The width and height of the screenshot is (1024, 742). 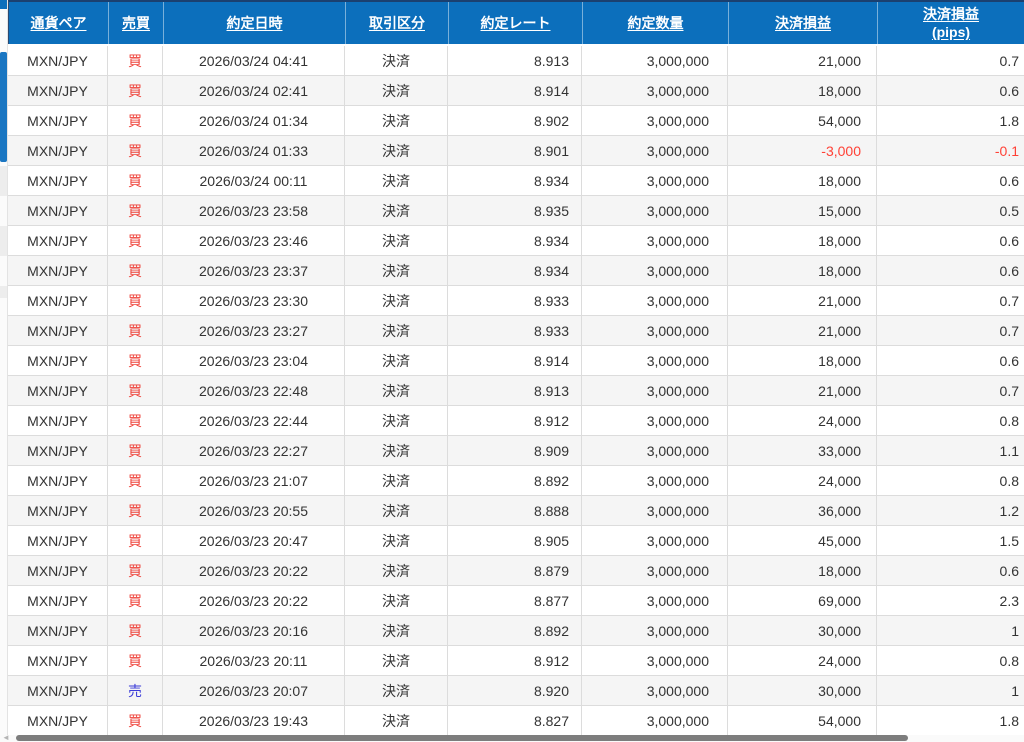 What do you see at coordinates (397, 23) in the screenshot?
I see `column-header-trade-type: 取引区分` at bounding box center [397, 23].